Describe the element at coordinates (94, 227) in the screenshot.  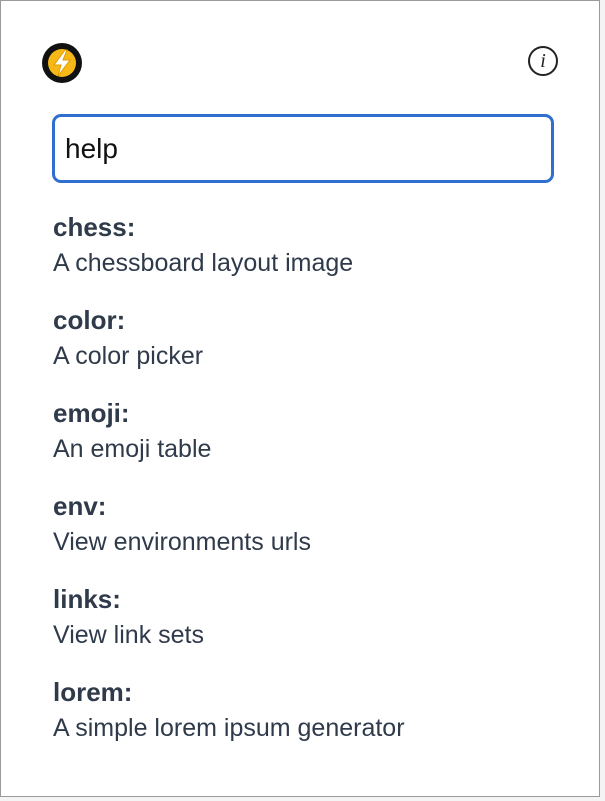
I see `command-name: chess:` at that location.